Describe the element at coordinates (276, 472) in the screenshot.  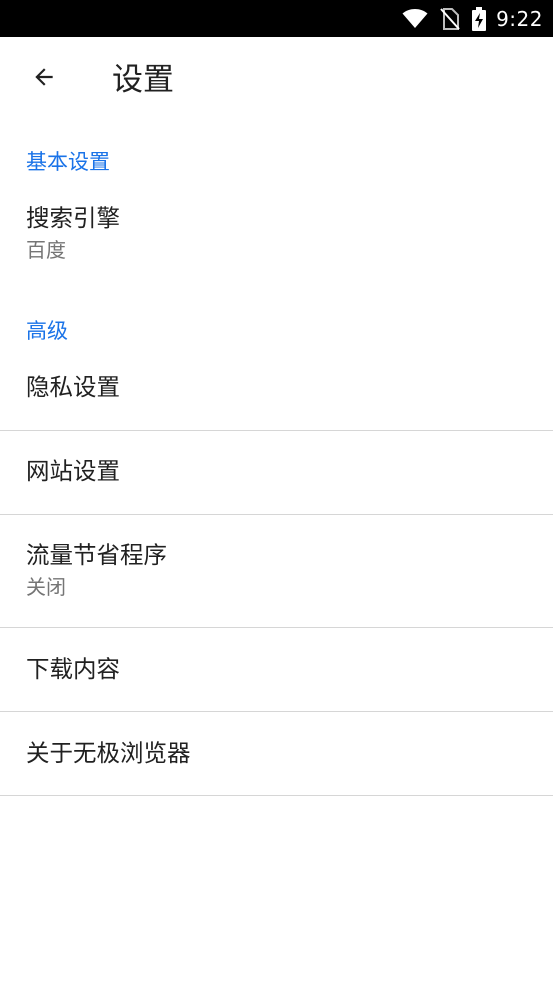
I see `pref-site-settings: 网站设置` at that location.